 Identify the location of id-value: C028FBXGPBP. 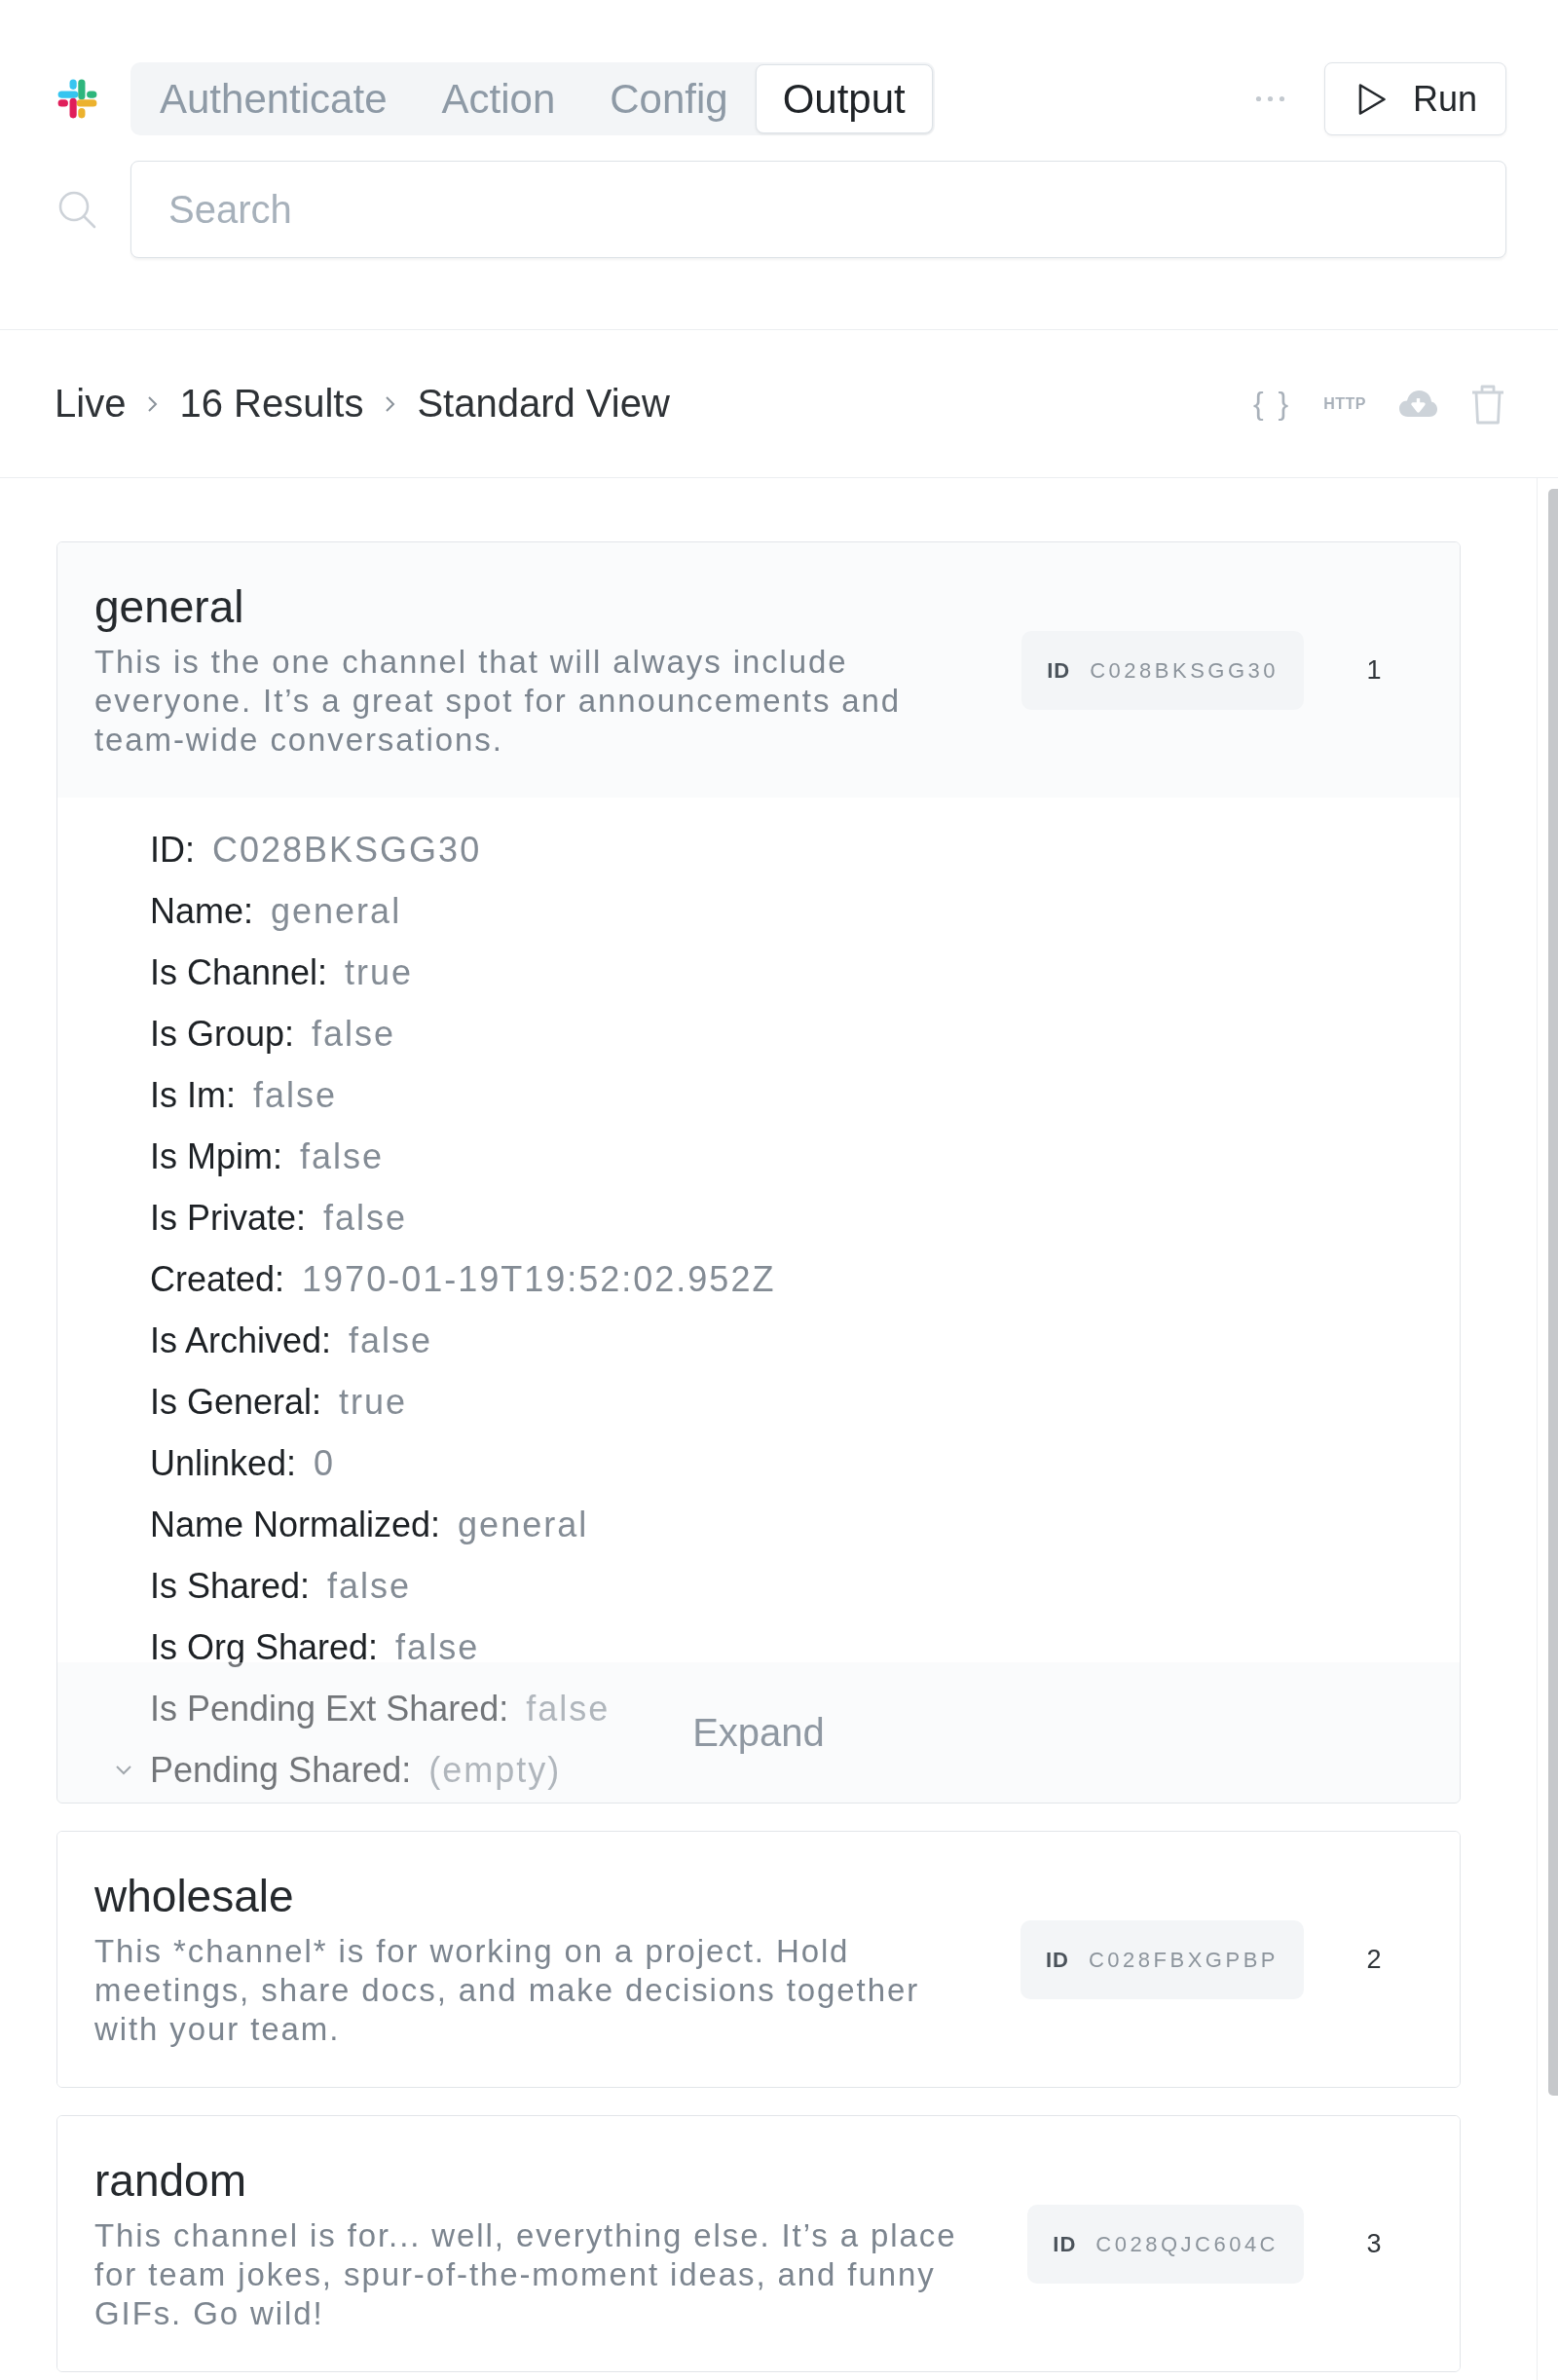
(1184, 1960).